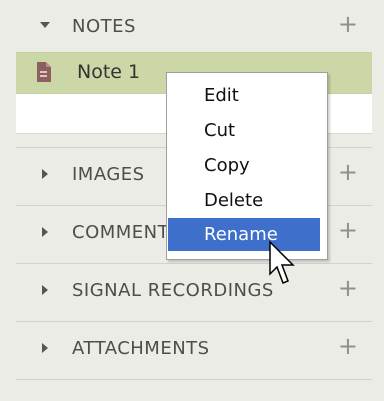 Image resolution: width=384 pixels, height=401 pixels. Describe the element at coordinates (141, 348) in the screenshot. I see `section-label-attachments: ATTACHMENTS` at that location.